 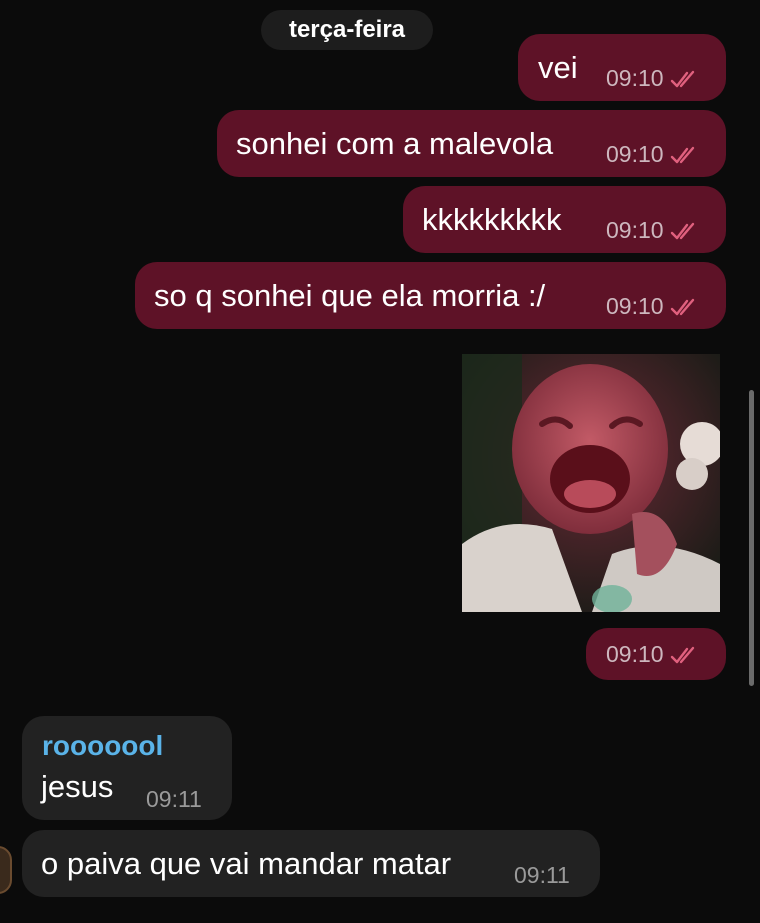 I want to click on crying-baby-image, so click(x=591, y=483).